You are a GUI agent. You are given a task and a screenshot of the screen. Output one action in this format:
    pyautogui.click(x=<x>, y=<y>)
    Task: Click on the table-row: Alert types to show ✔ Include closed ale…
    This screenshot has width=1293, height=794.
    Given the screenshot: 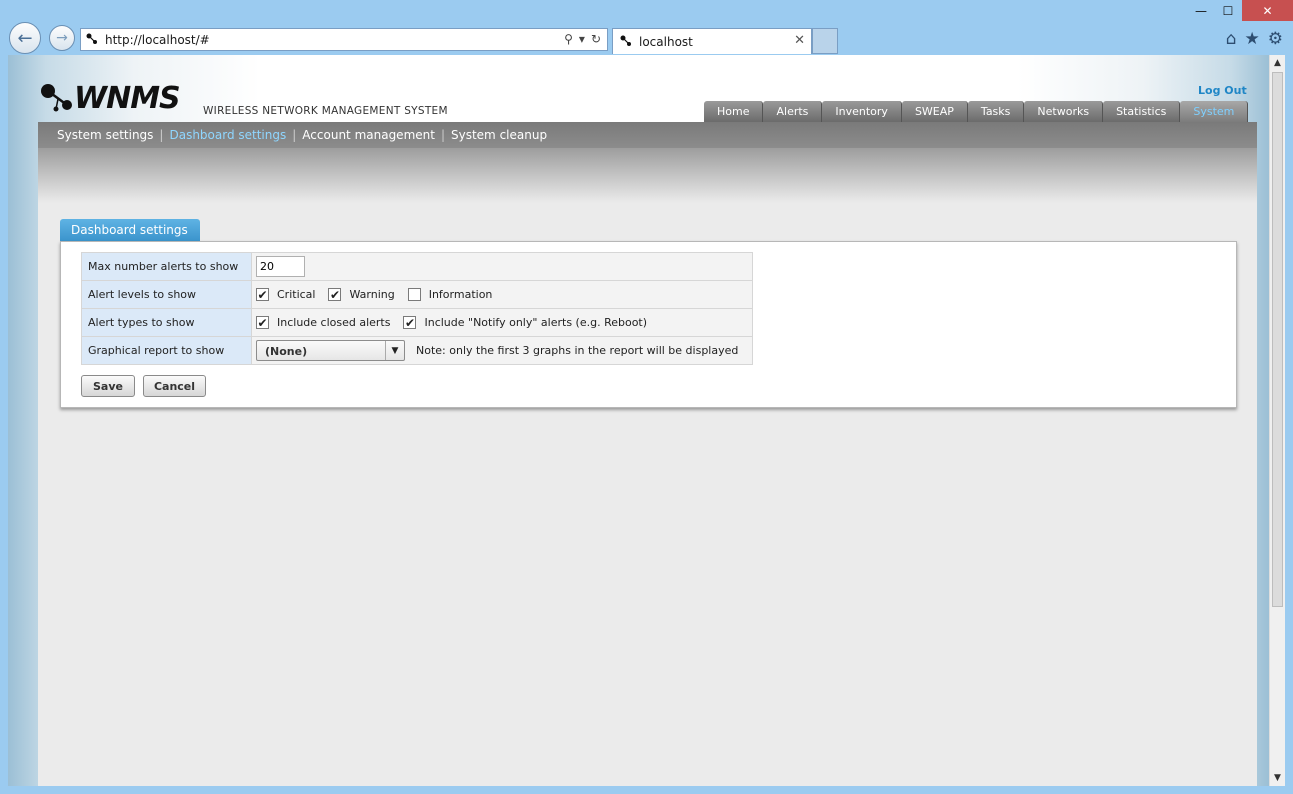 What is the action you would take?
    pyautogui.click(x=417, y=322)
    